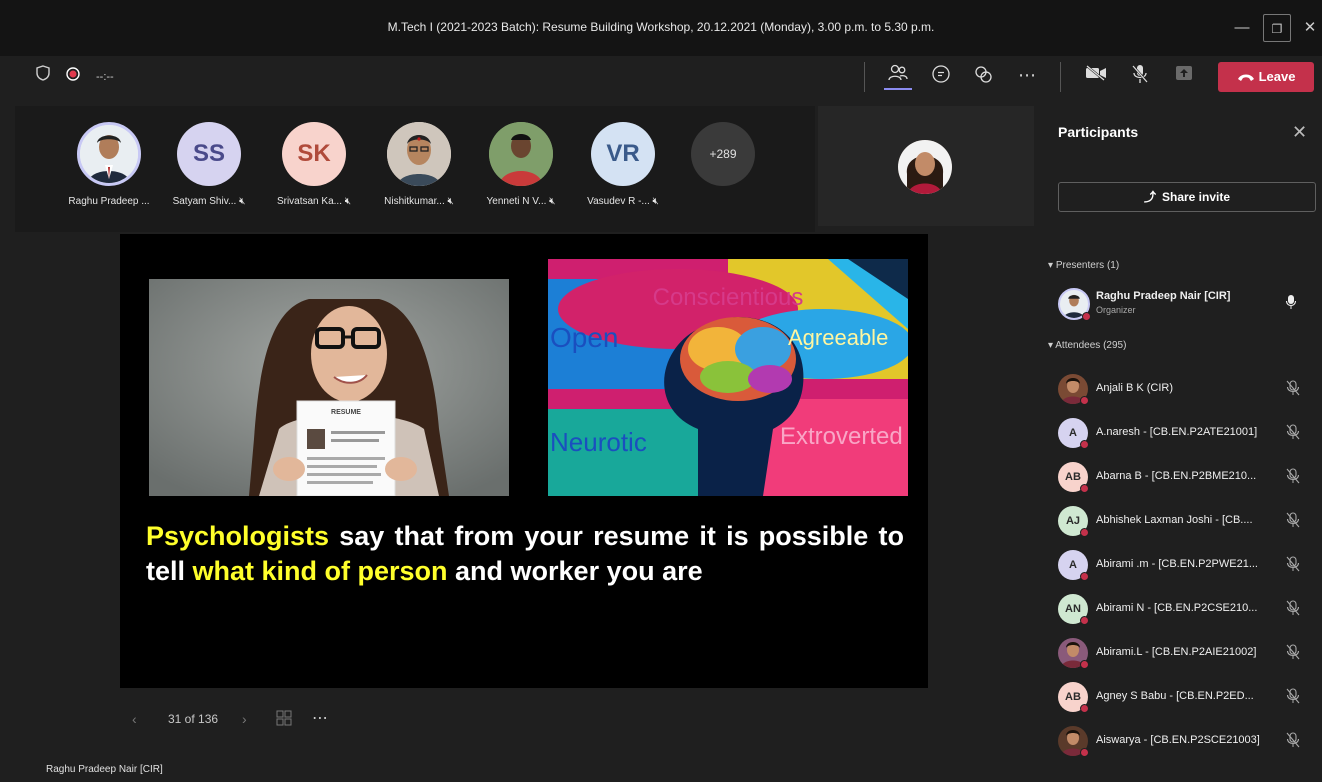 This screenshot has height=782, width=1322. What do you see at coordinates (419, 164) in the screenshot?
I see `participant-tile: Nishitkumar... 🔇︎` at bounding box center [419, 164].